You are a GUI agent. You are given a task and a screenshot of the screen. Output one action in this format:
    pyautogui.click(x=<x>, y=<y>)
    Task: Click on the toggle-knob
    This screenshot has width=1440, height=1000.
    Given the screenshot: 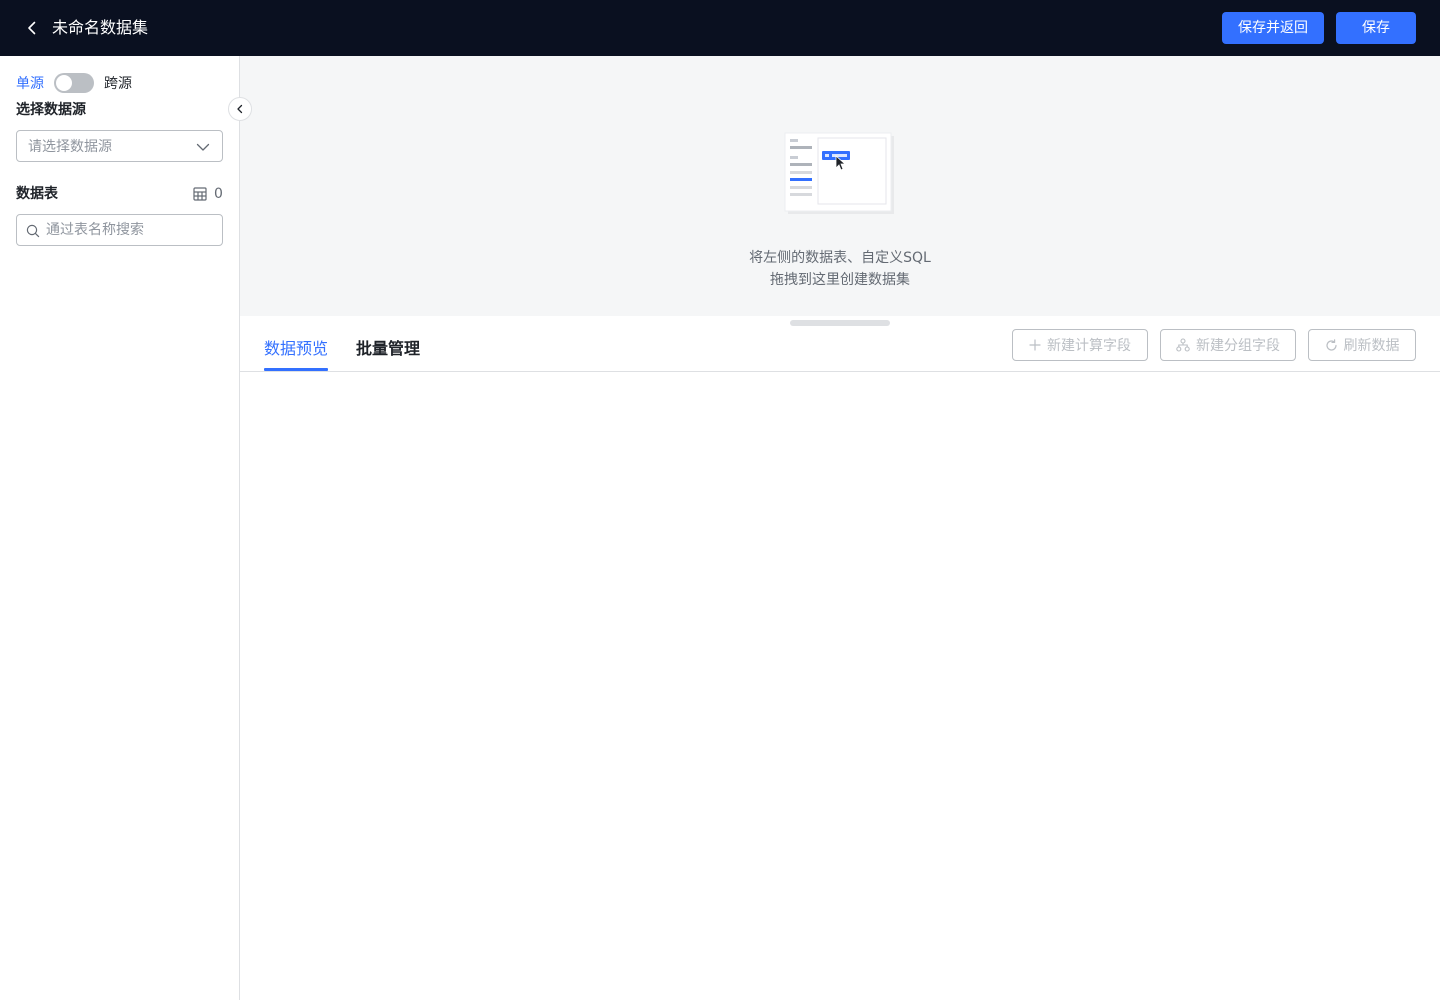 What is the action you would take?
    pyautogui.click(x=64, y=83)
    